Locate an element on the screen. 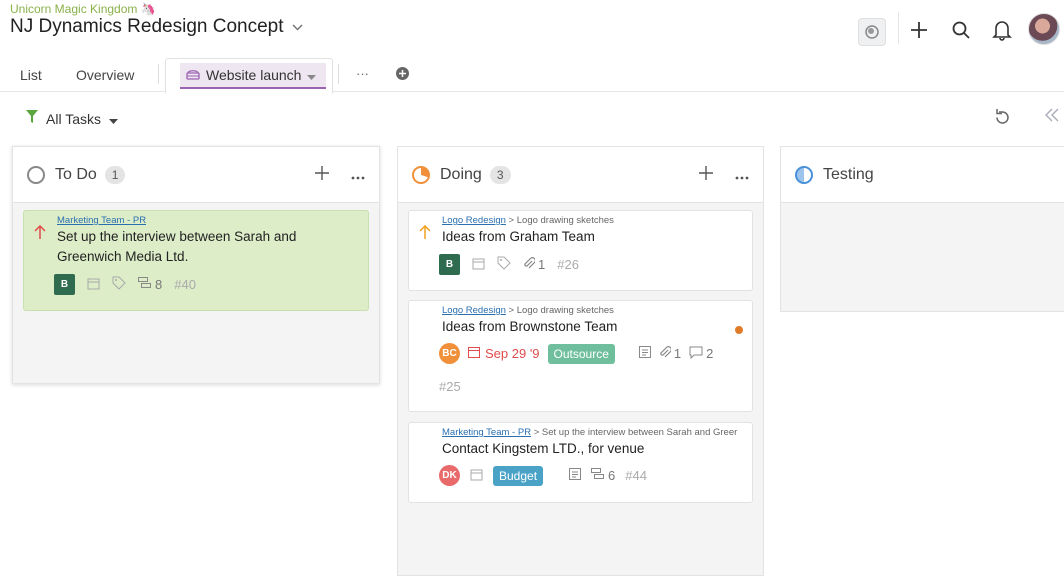 Image resolution: width=1064 pixels, height=588 pixels. task-id: #25 is located at coordinates (450, 386).